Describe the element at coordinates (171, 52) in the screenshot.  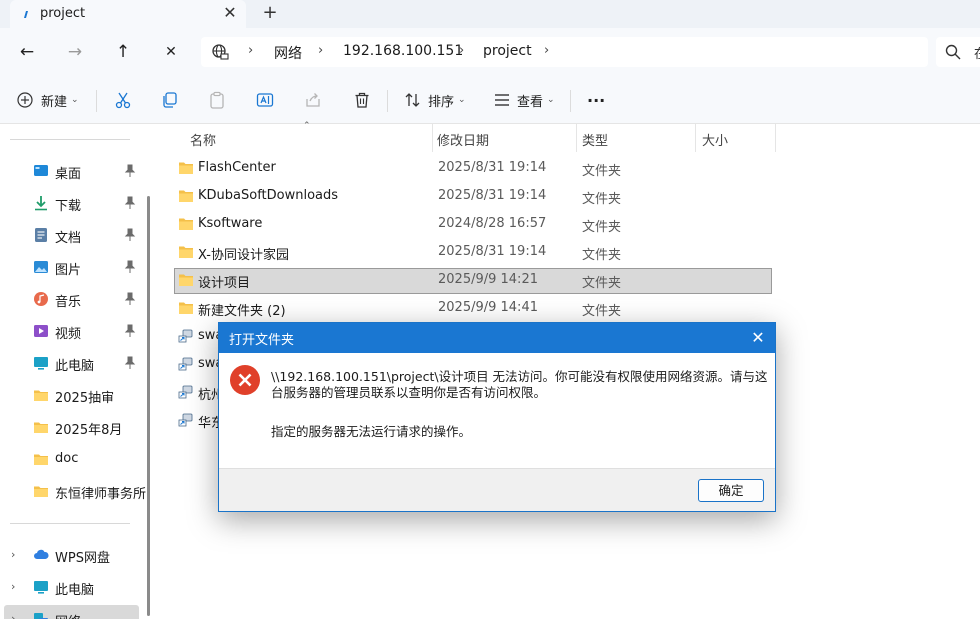
I see `stop-button: ✕` at that location.